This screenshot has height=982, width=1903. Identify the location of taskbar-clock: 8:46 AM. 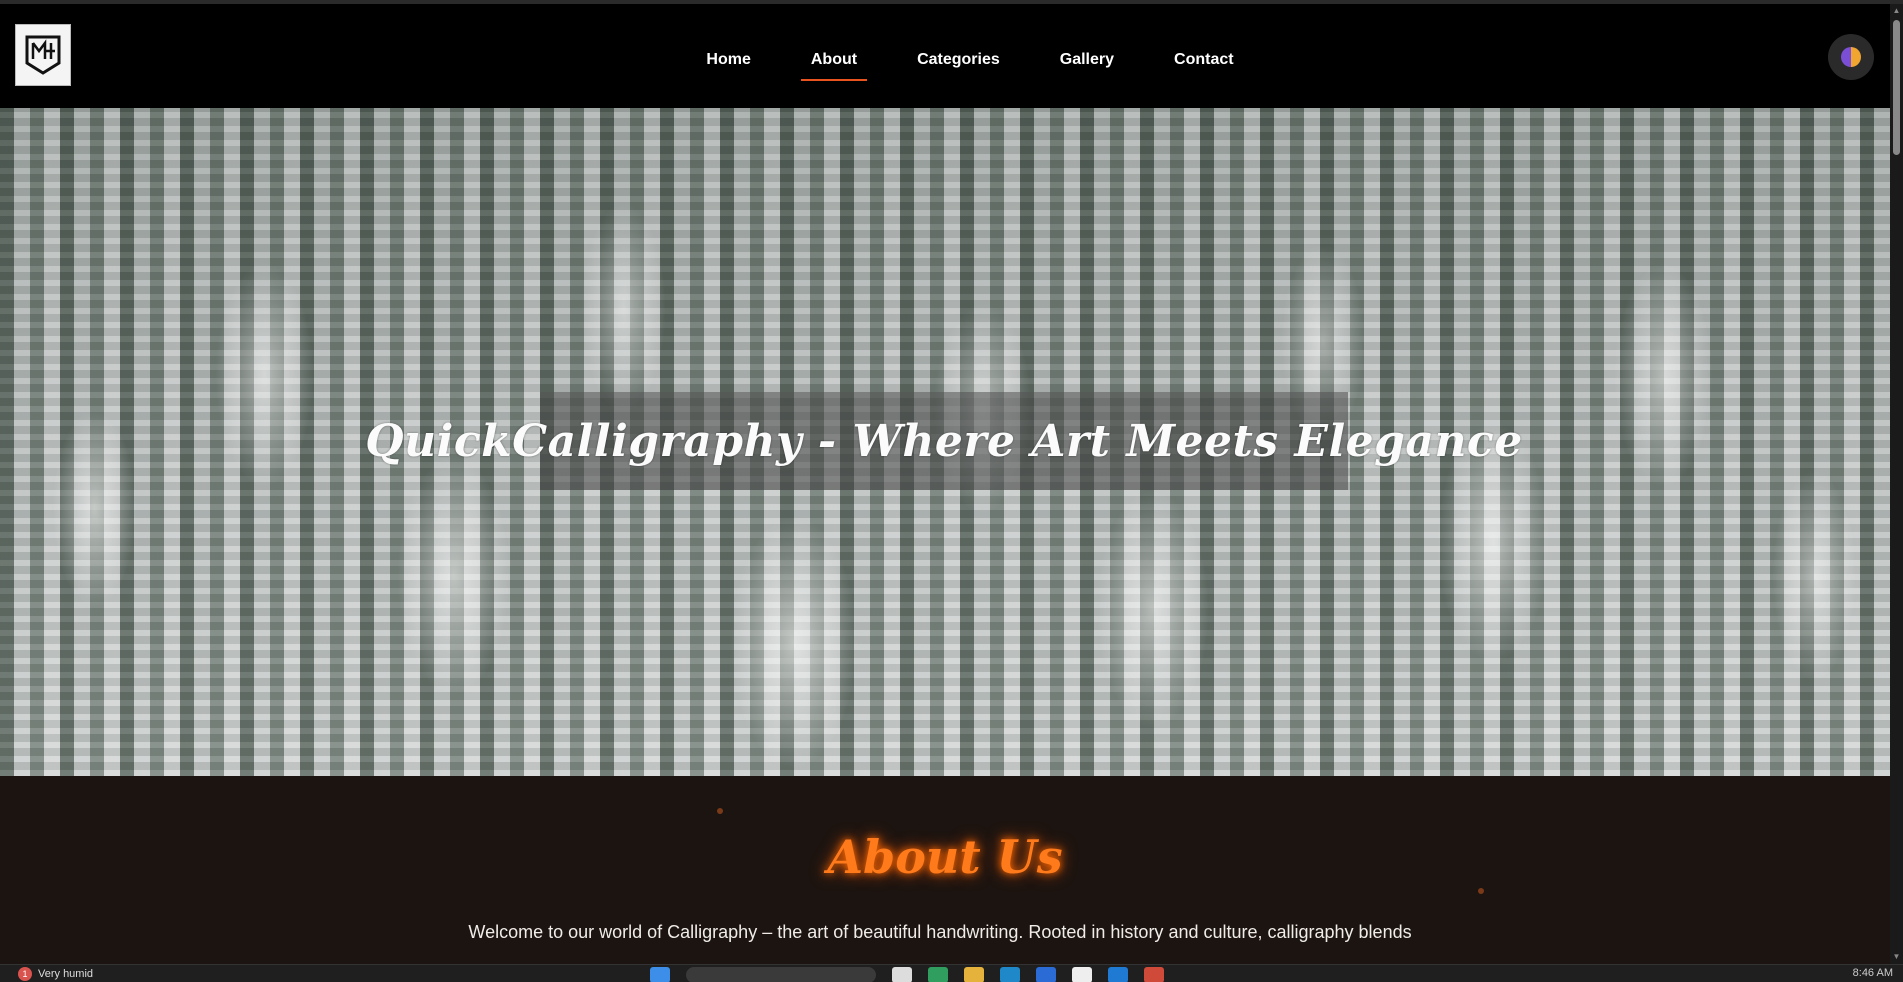
(1873, 973).